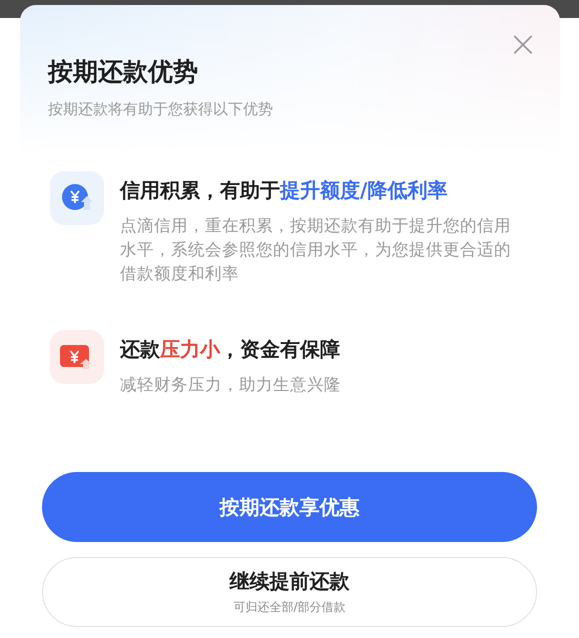 Image resolution: width=579 pixels, height=638 pixels. What do you see at coordinates (290, 581) in the screenshot?
I see `button-label: 继续提前还款` at bounding box center [290, 581].